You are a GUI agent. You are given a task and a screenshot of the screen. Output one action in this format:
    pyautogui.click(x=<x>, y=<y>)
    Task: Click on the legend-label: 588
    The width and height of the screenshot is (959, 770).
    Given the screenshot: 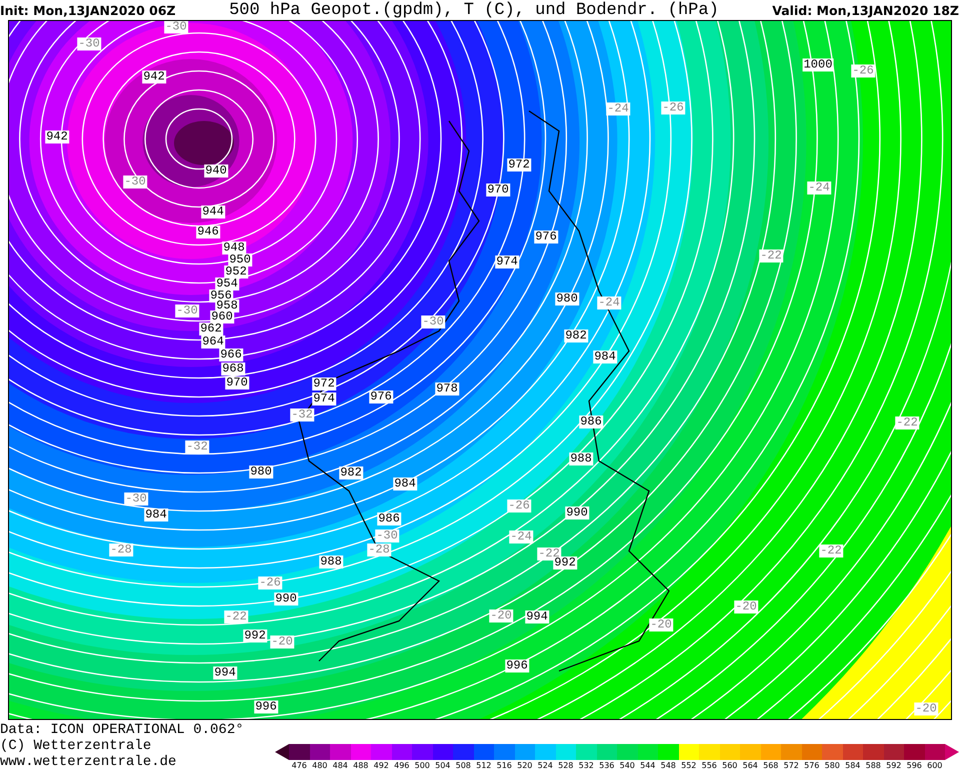 What is the action you would take?
    pyautogui.click(x=873, y=765)
    